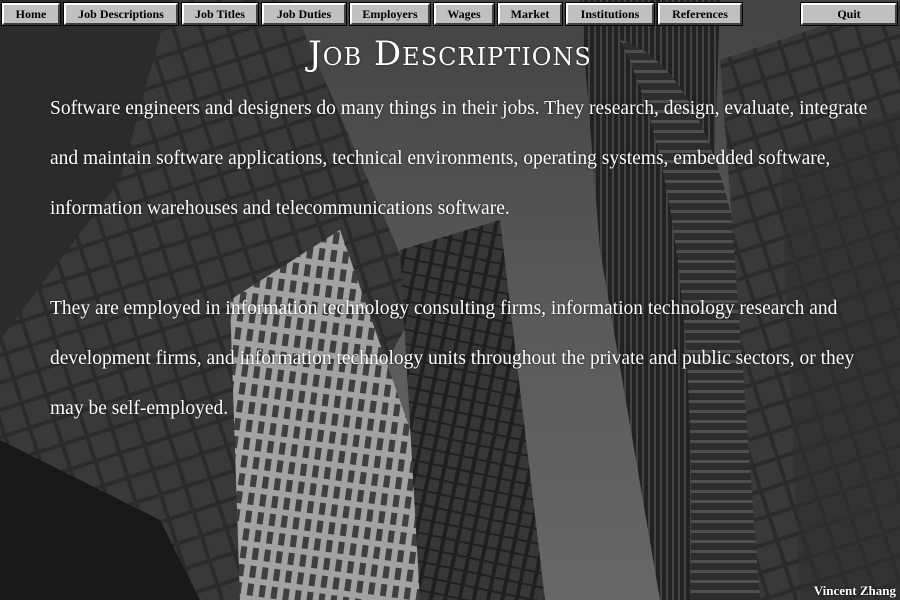 The image size is (900, 600). I want to click on nav-job-duties-button: Job Duties, so click(304, 14).